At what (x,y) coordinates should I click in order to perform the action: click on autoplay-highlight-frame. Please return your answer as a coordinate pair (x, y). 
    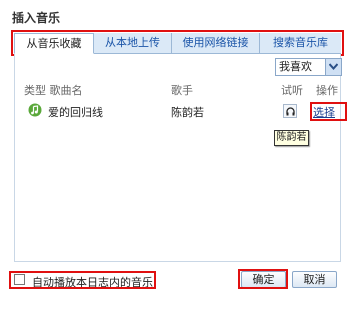
    Looking at the image, I should click on (82, 280).